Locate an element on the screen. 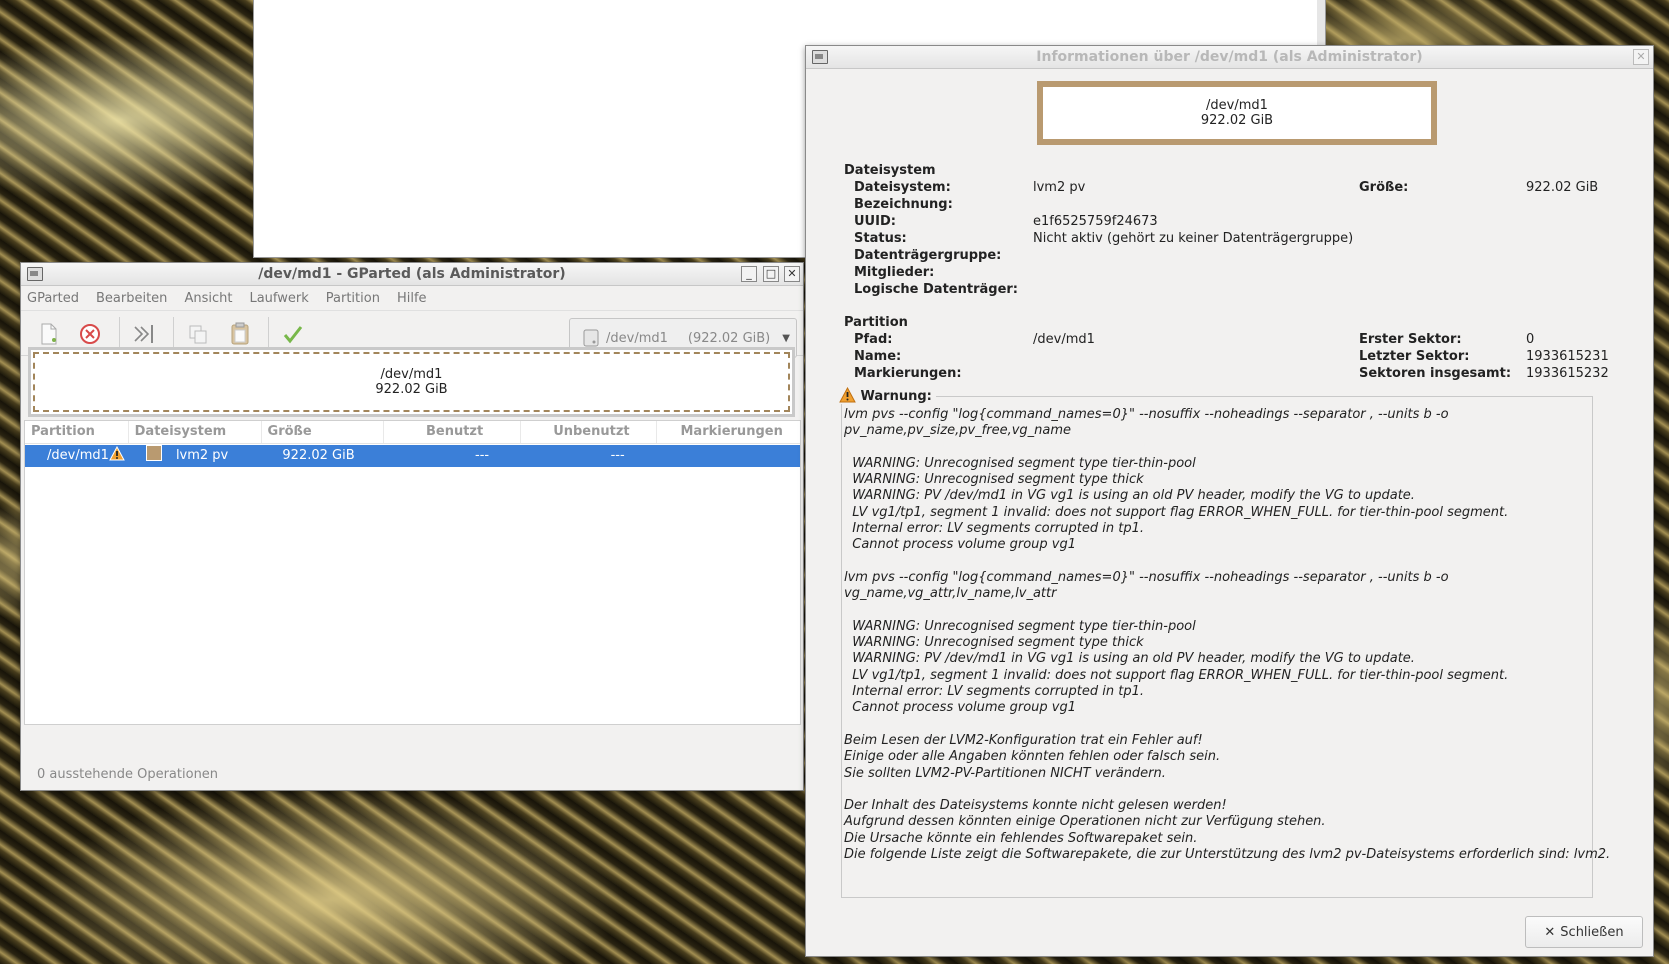 Image resolution: width=1669 pixels, height=964 pixels. label-dateisystem: Dateisystem: is located at coordinates (902, 187).